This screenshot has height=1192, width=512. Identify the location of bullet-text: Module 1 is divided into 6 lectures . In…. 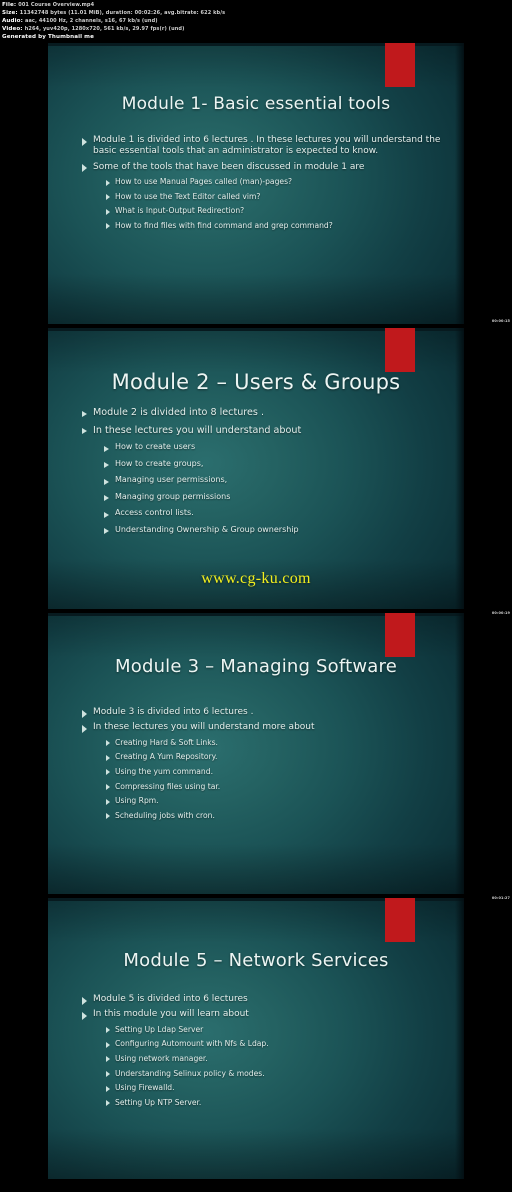
(267, 146).